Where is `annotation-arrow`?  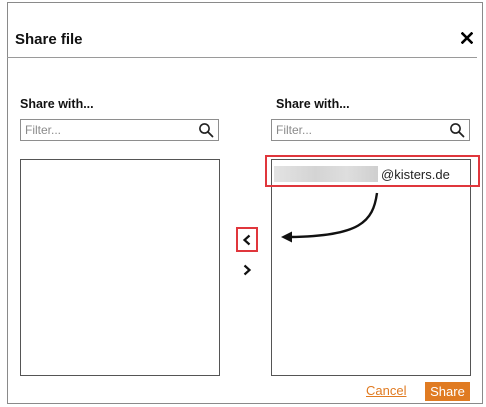
annotation-arrow is located at coordinates (330, 217).